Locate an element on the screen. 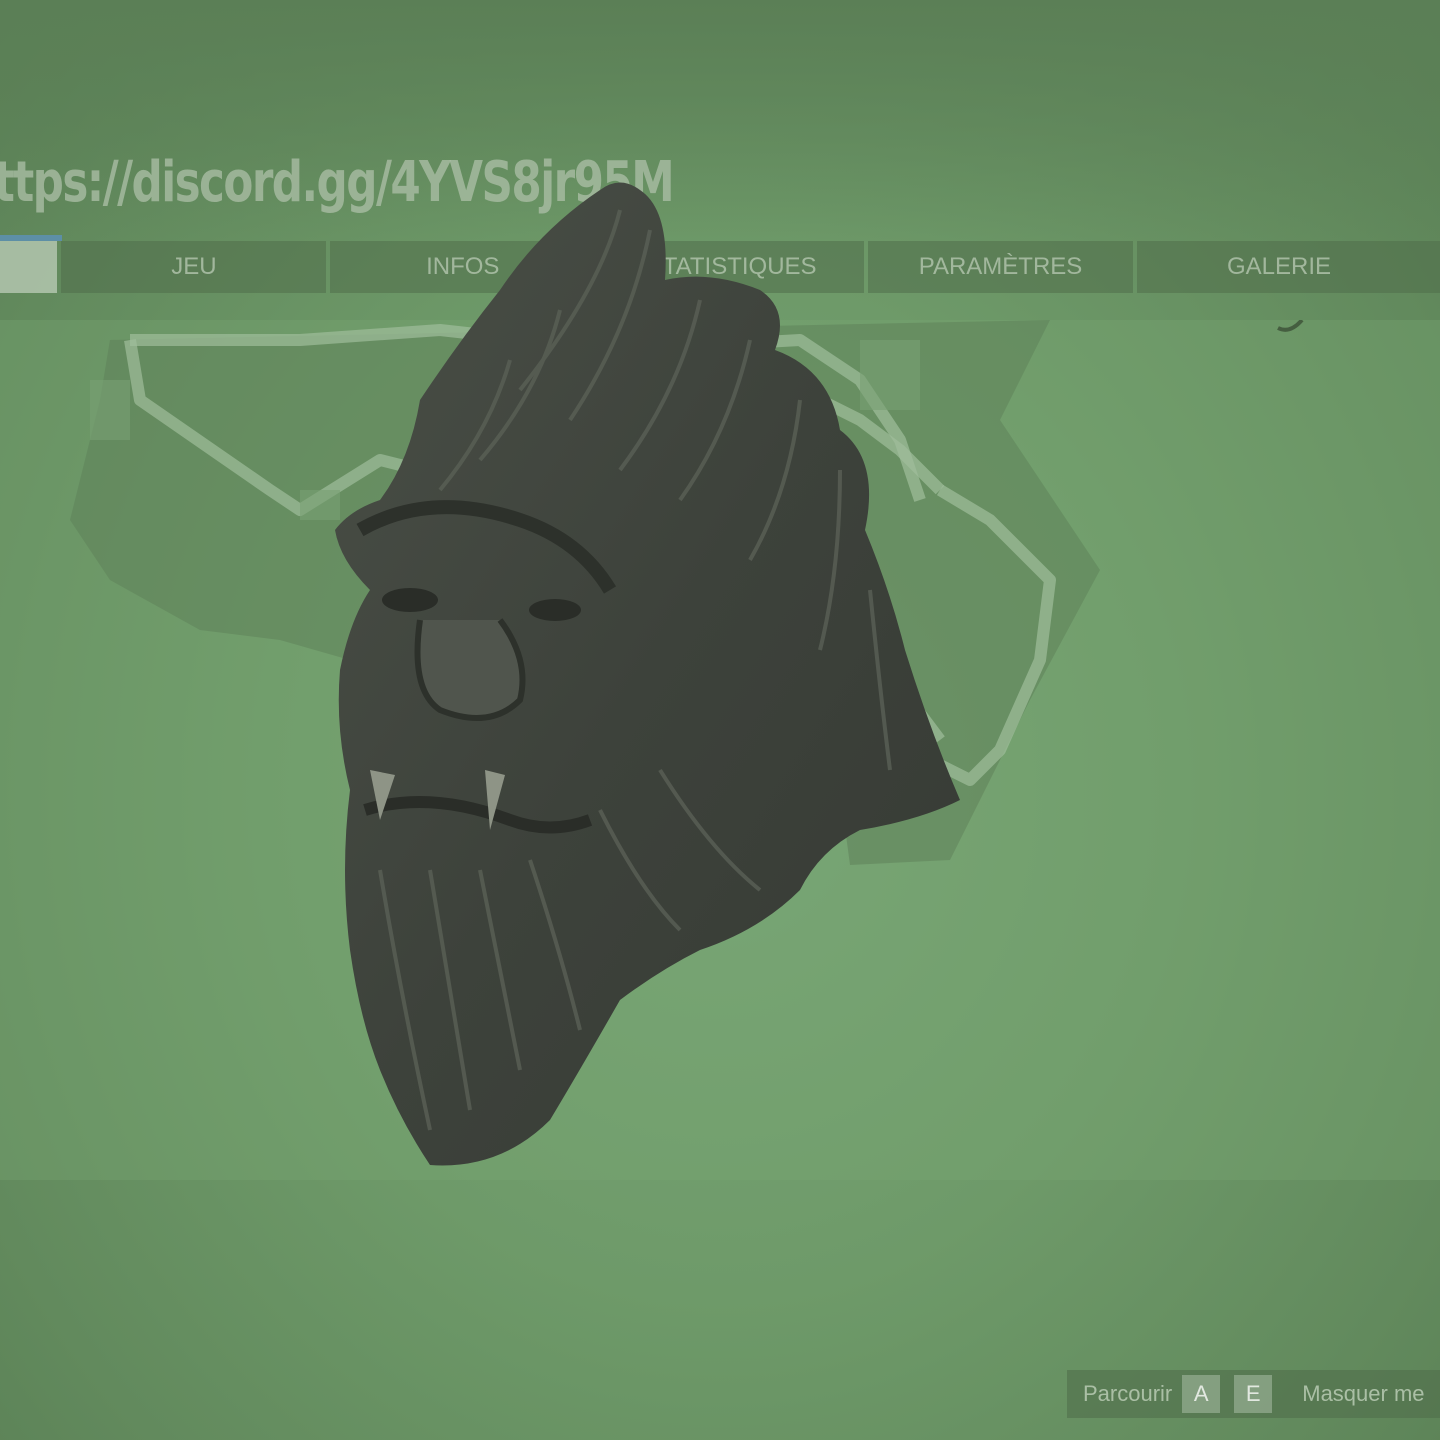 This screenshot has width=1440, height=1440. tab-galerie: GALERIE is located at coordinates (1288, 267).